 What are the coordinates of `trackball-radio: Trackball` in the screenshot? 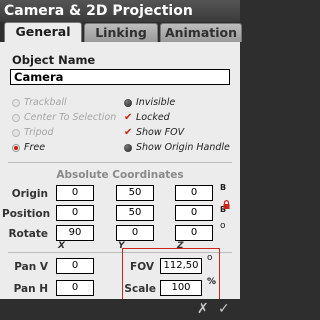 It's located at (39, 102).